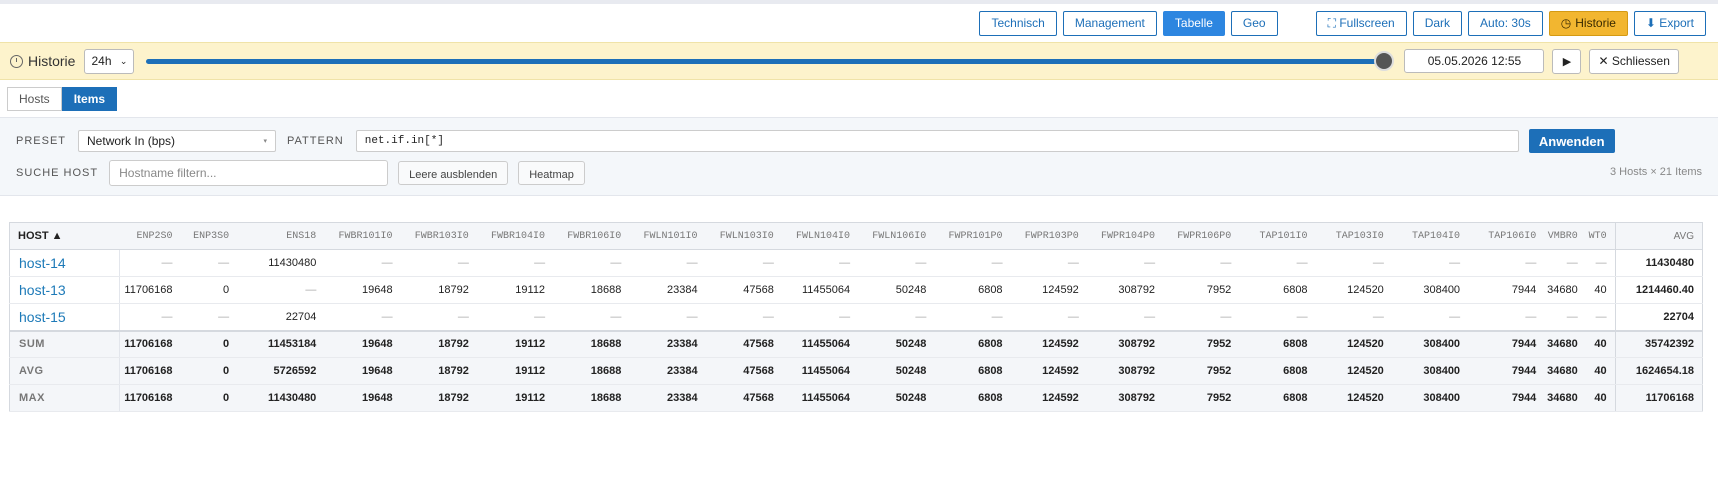  I want to click on aggregate-cell: 5726592, so click(281, 371).